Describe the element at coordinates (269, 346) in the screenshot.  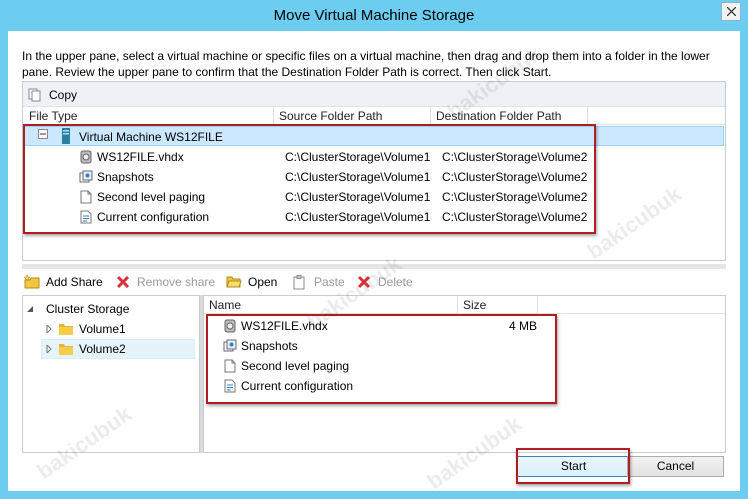
I see `list-item-name: Snapshots` at that location.